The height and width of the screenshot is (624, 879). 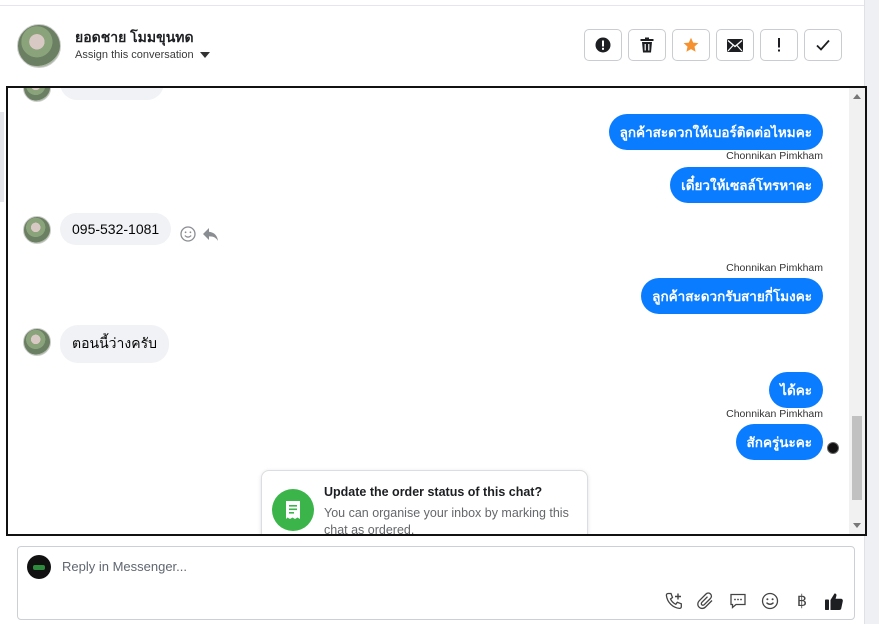 I want to click on seen-avatar-icon, so click(x=833, y=448).